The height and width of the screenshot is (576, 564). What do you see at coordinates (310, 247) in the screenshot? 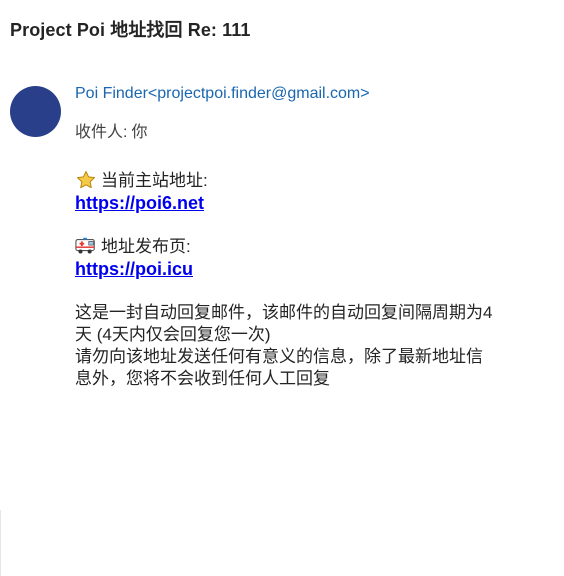
I see `publish-page-line: 地址发布页:` at bounding box center [310, 247].